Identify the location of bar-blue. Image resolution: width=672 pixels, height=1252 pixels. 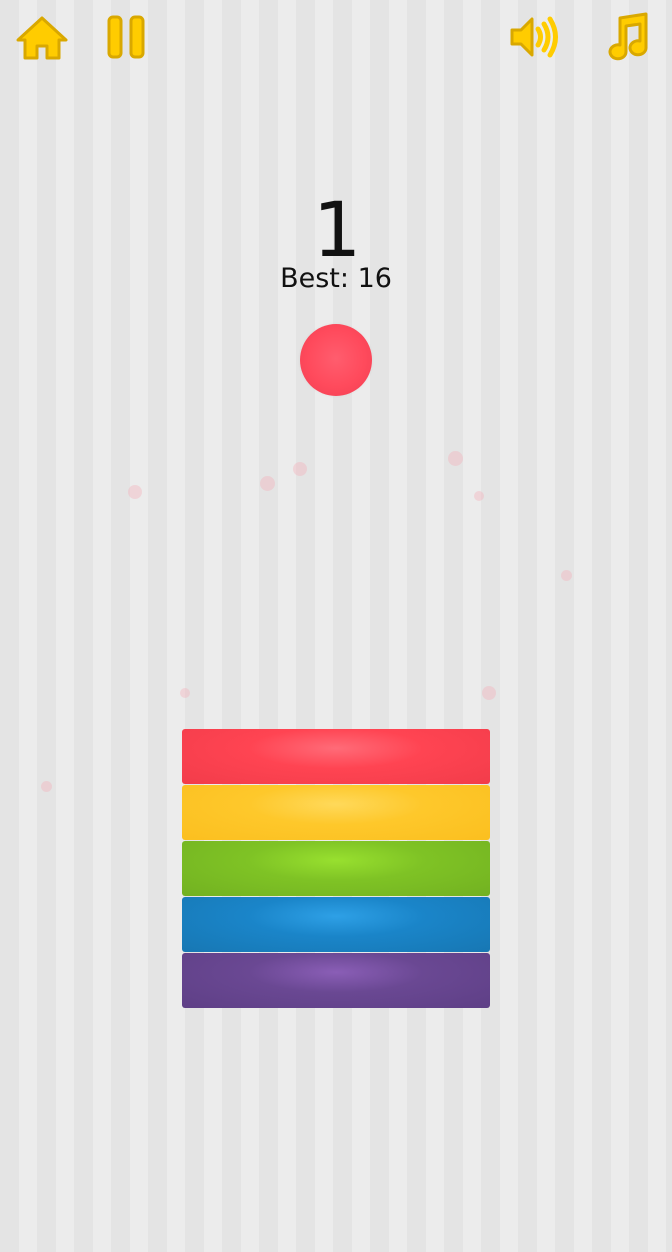
(336, 924).